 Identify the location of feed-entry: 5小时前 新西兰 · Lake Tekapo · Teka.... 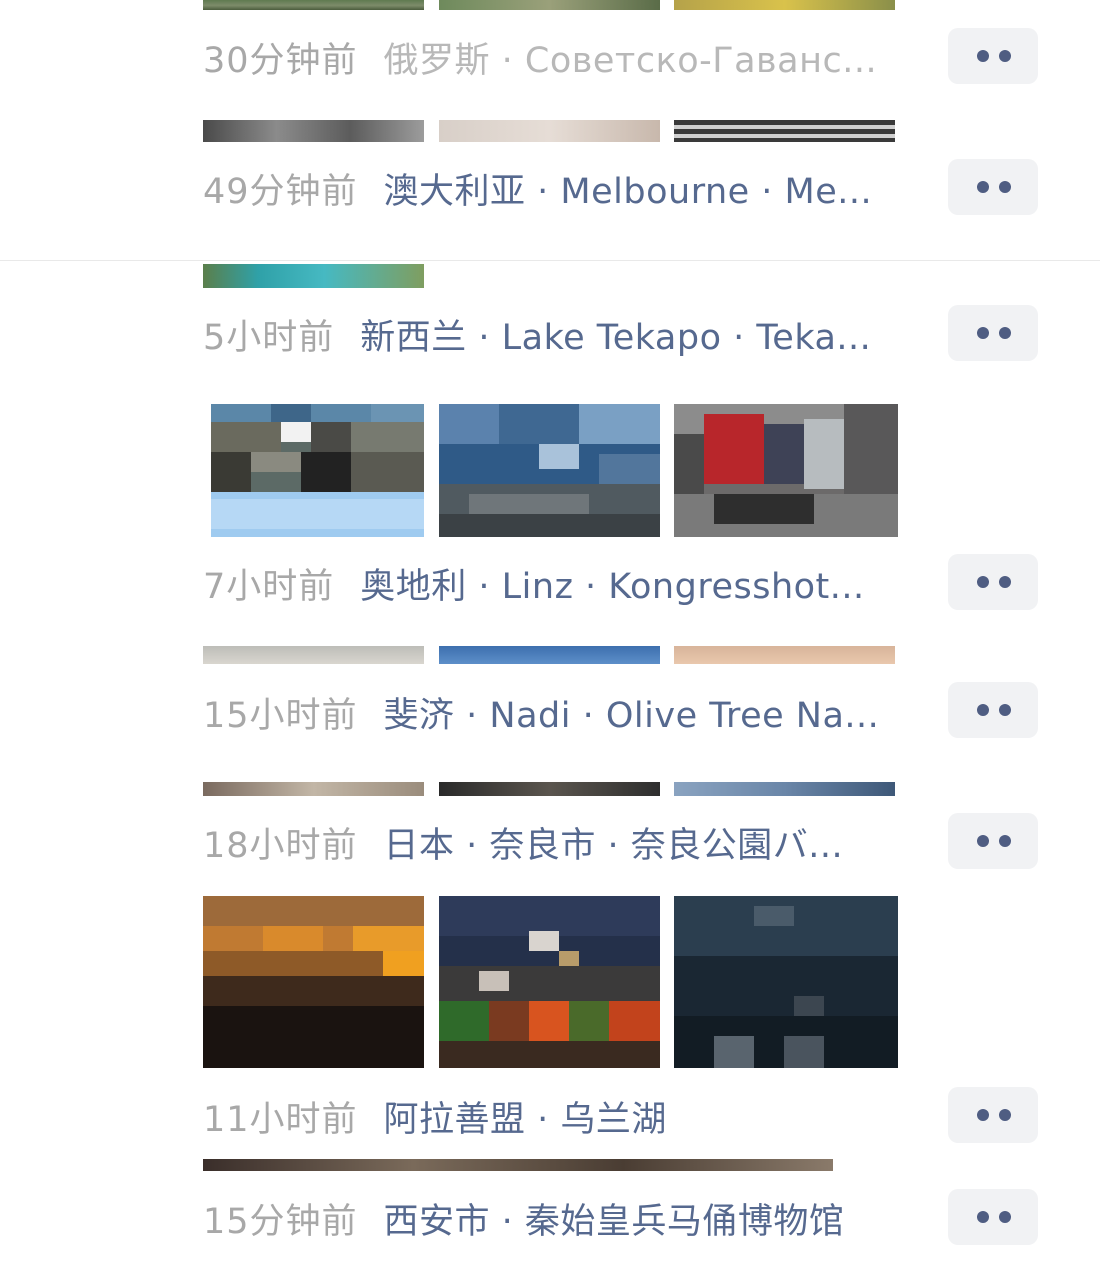
(550, 317).